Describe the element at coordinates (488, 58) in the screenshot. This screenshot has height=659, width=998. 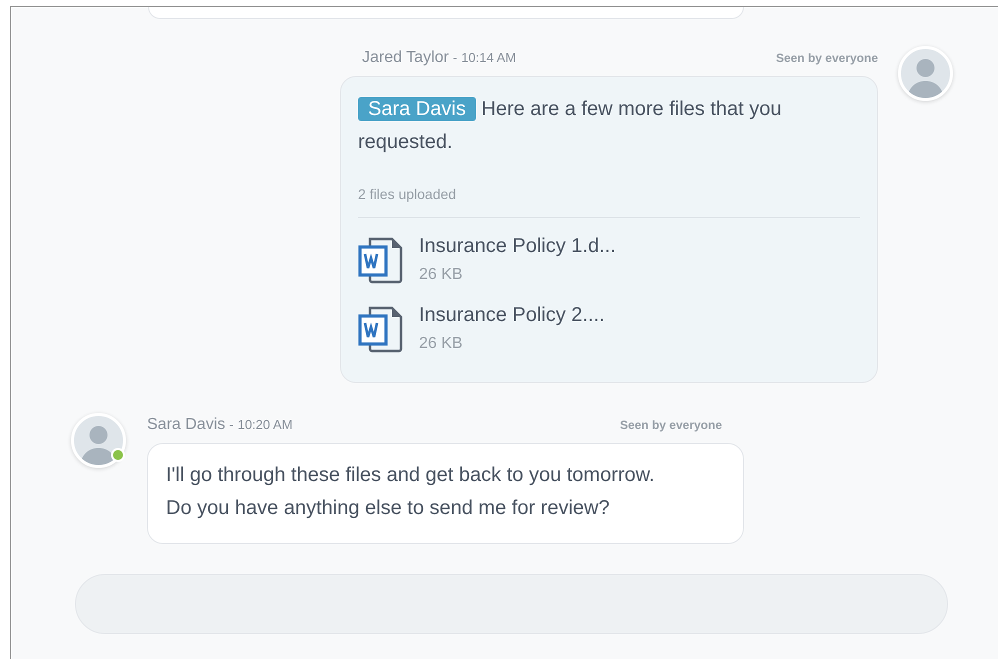
I see `message-time: 10:14 AM` at that location.